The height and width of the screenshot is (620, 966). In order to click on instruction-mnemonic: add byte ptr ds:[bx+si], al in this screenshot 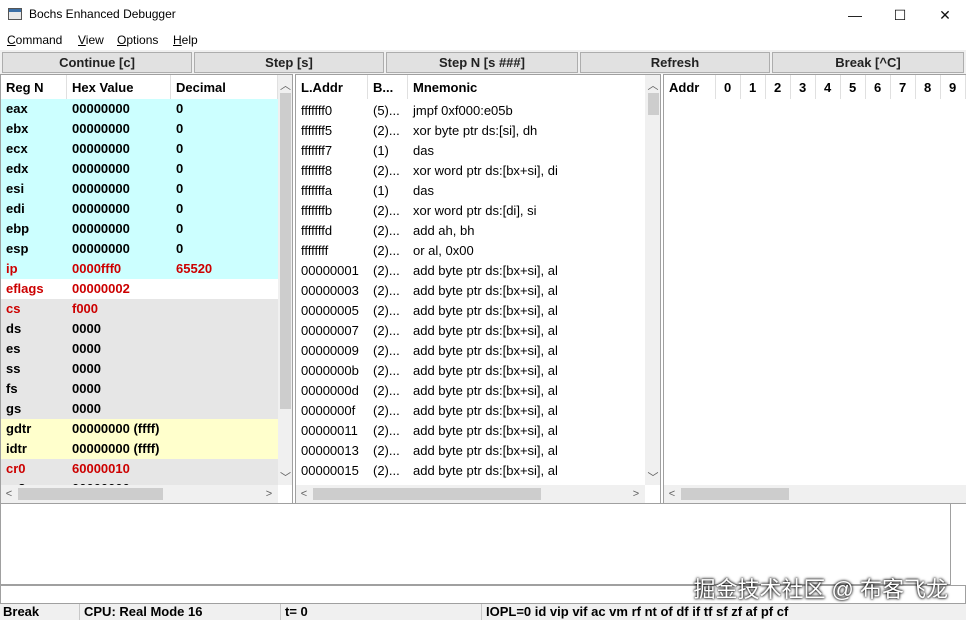, I will do `click(485, 410)`.